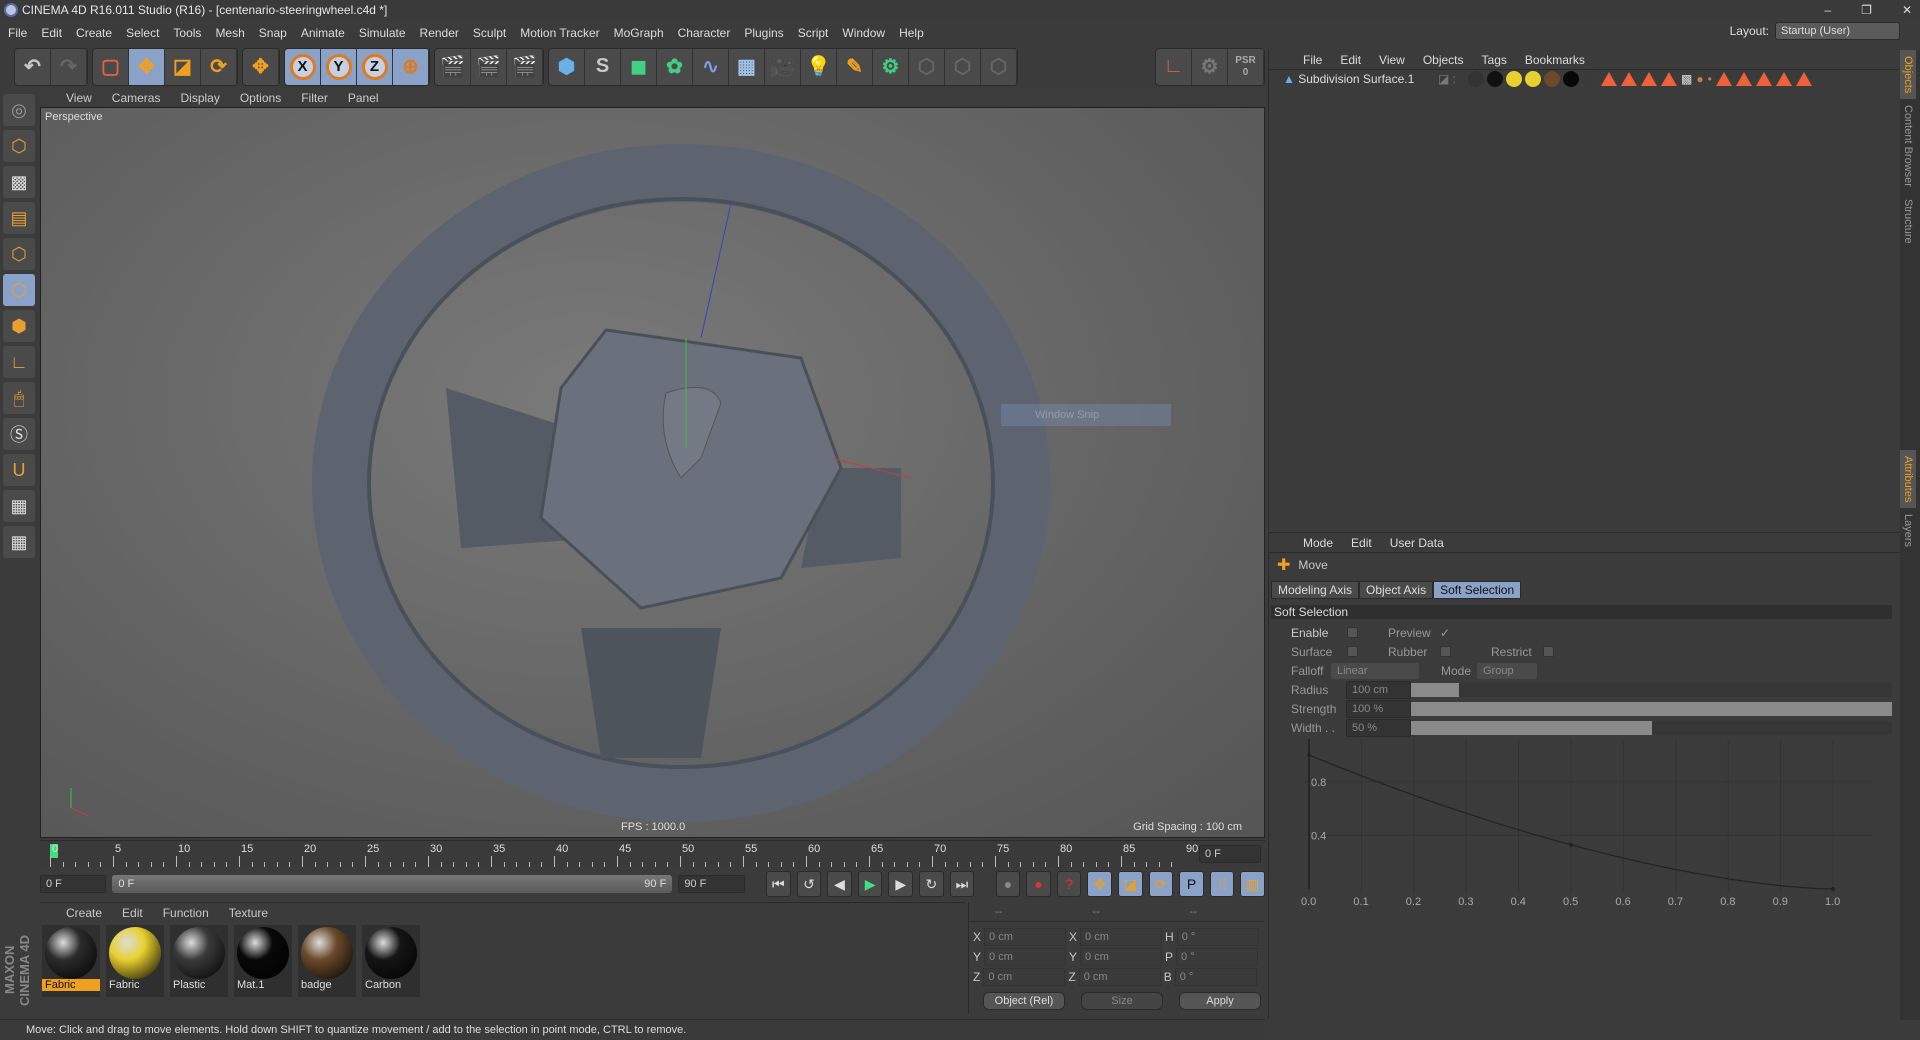  I want to click on tab-soft-selection: Soft Selection, so click(1477, 590).